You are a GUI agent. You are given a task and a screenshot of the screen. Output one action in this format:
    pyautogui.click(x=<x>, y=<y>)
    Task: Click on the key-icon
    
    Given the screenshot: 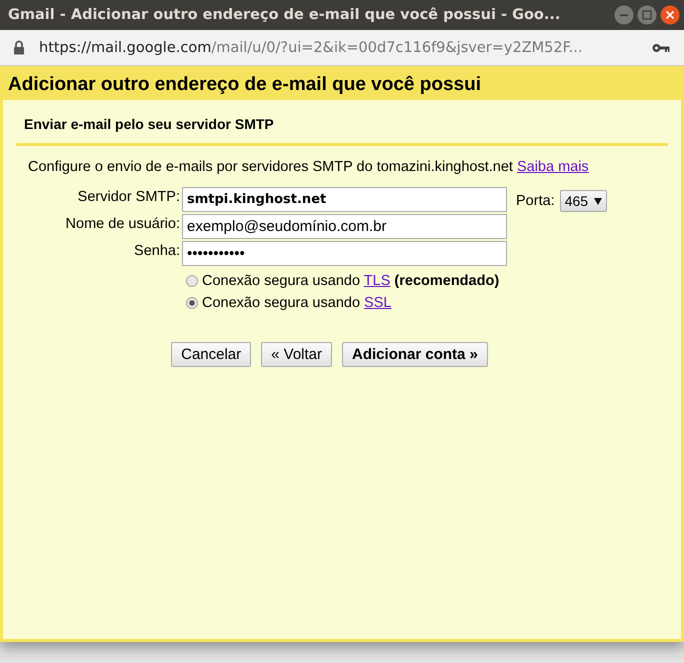 What is the action you would take?
    pyautogui.click(x=661, y=47)
    